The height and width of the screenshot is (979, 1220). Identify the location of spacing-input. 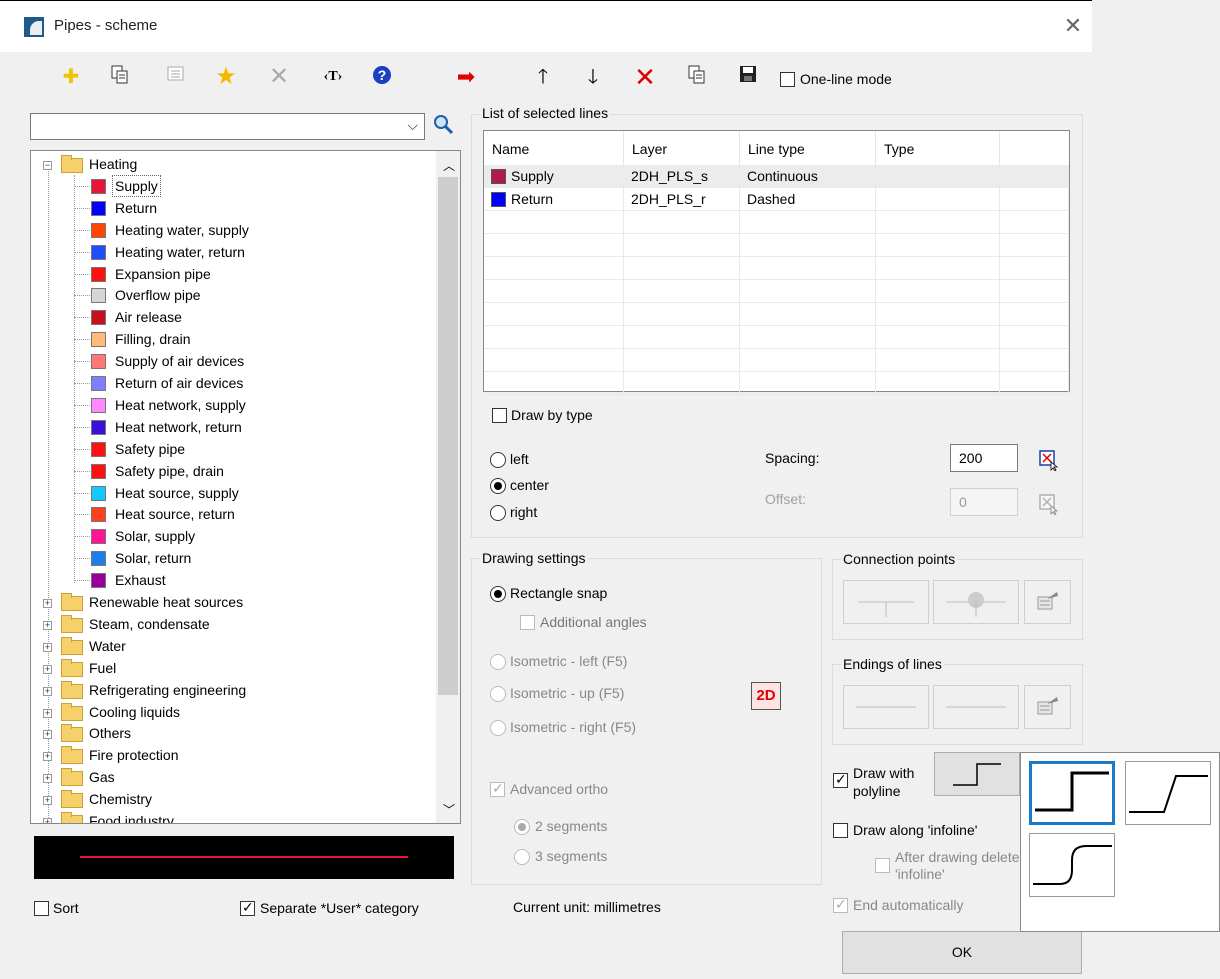
(984, 458).